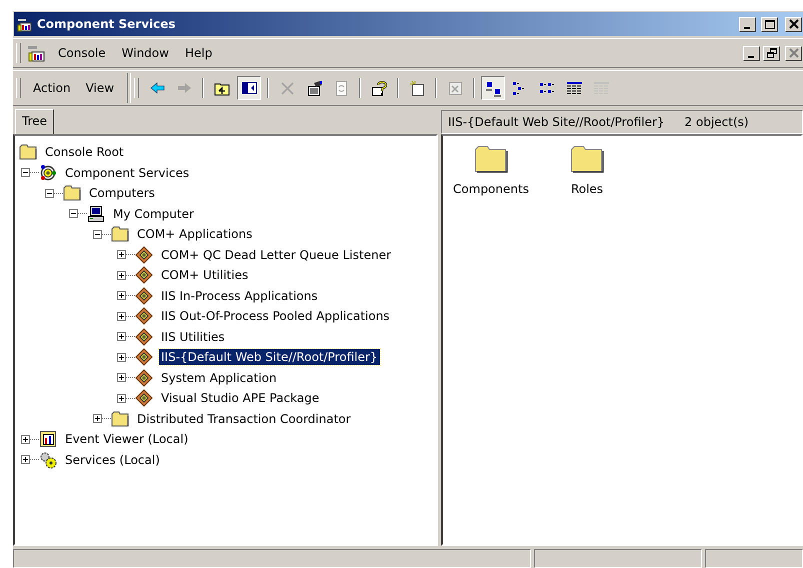 This screenshot has height=568, width=803. Describe the element at coordinates (417, 88) in the screenshot. I see `new-window-icon` at that location.